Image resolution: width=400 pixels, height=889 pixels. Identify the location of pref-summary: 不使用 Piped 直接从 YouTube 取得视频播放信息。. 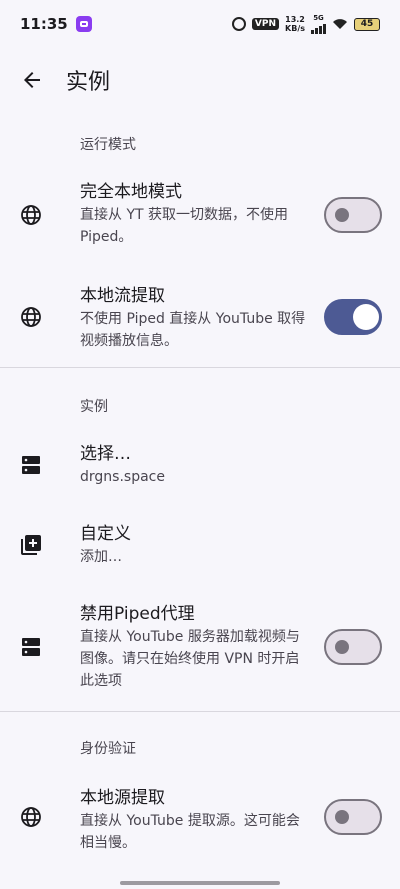
(193, 330).